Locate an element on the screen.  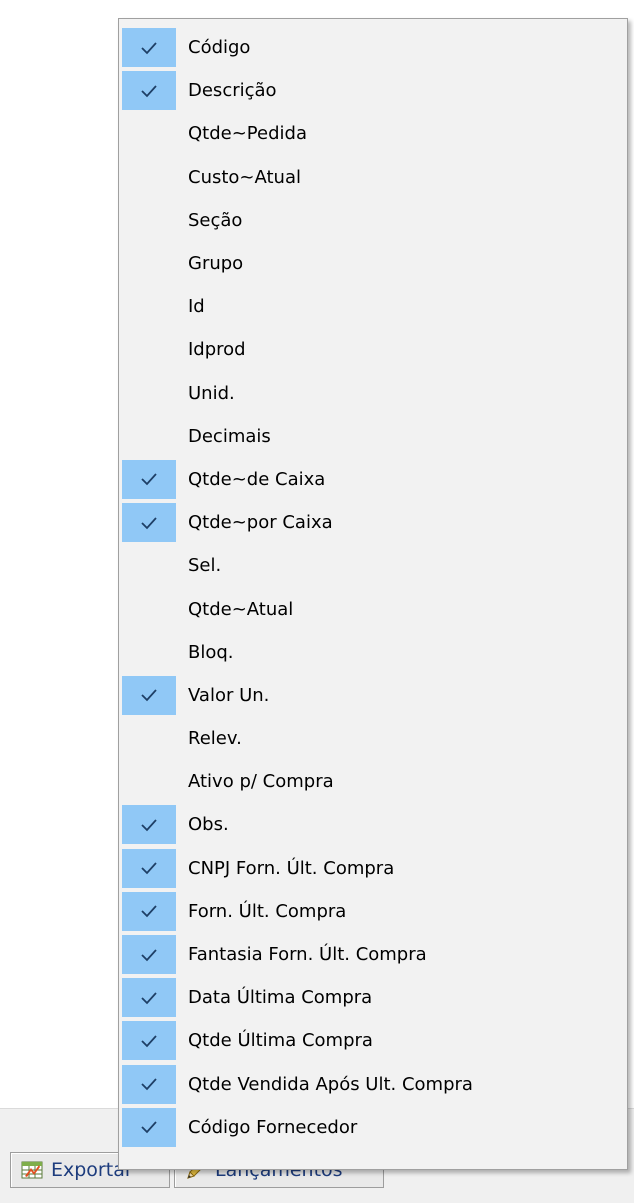
menu-item-label: Ativo p/ Compra is located at coordinates (261, 782).